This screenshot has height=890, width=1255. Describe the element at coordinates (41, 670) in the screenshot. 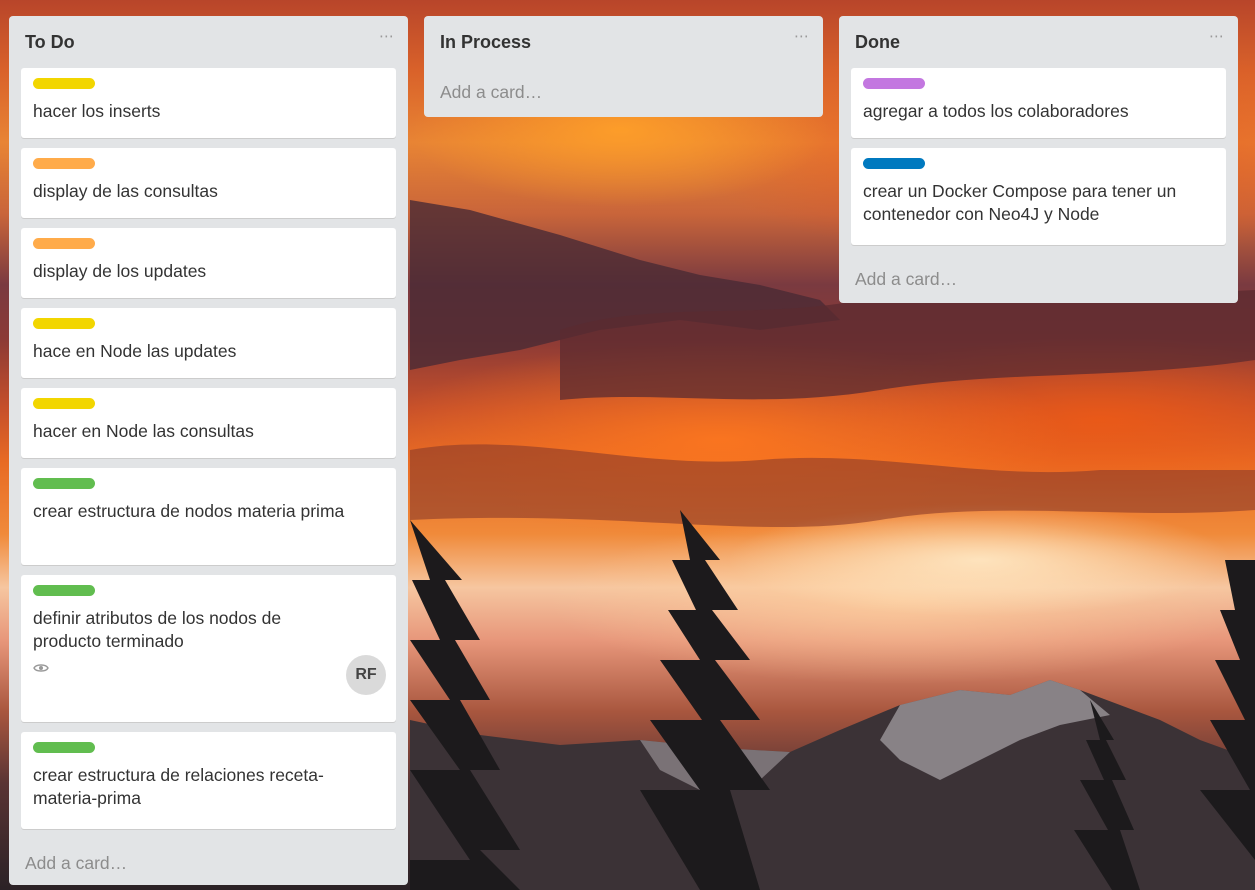

I see `eye-icon` at that location.